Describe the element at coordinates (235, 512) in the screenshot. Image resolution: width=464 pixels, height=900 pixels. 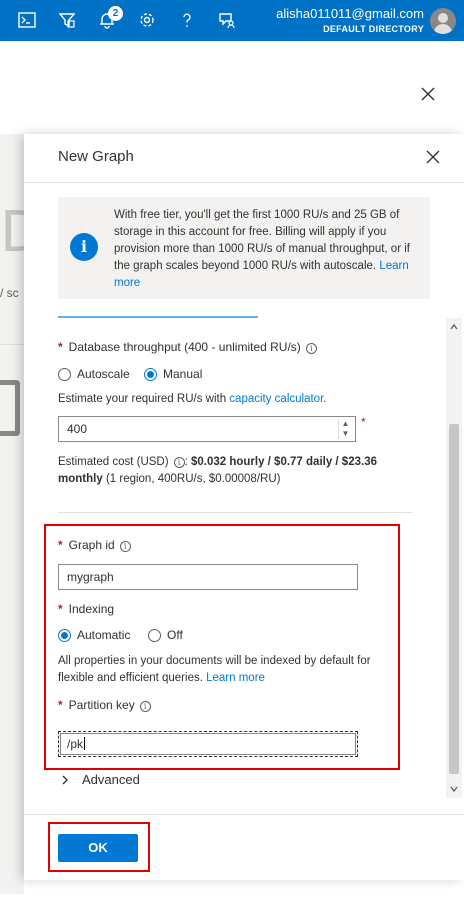
I see `section-divider` at that location.